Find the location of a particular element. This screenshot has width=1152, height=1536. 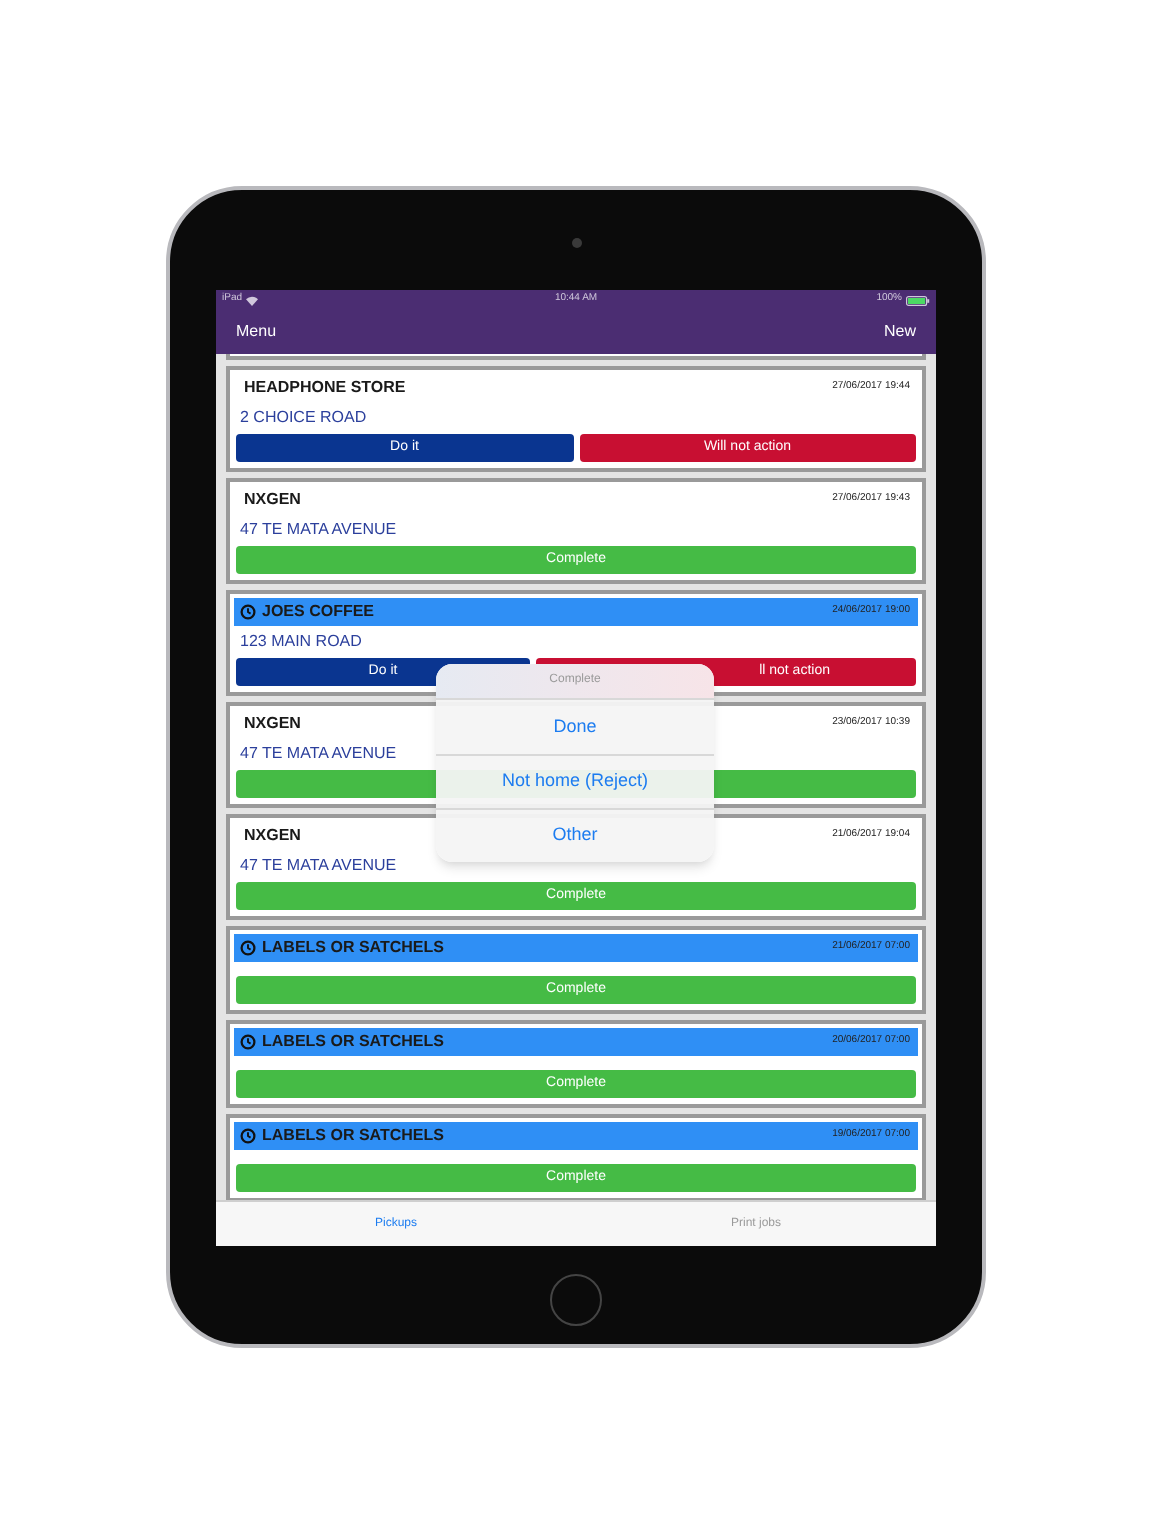

sheet-option: Other is located at coordinates (575, 835).